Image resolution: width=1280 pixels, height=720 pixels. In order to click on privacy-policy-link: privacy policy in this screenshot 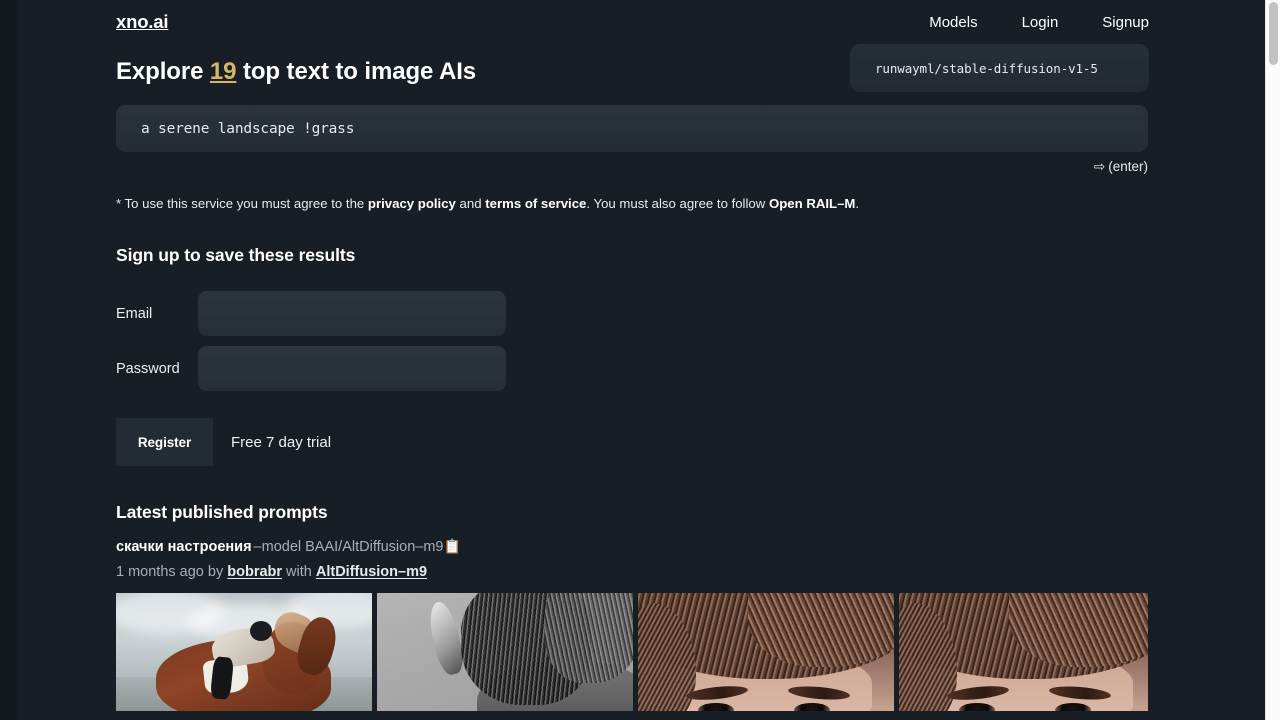, I will do `click(412, 203)`.